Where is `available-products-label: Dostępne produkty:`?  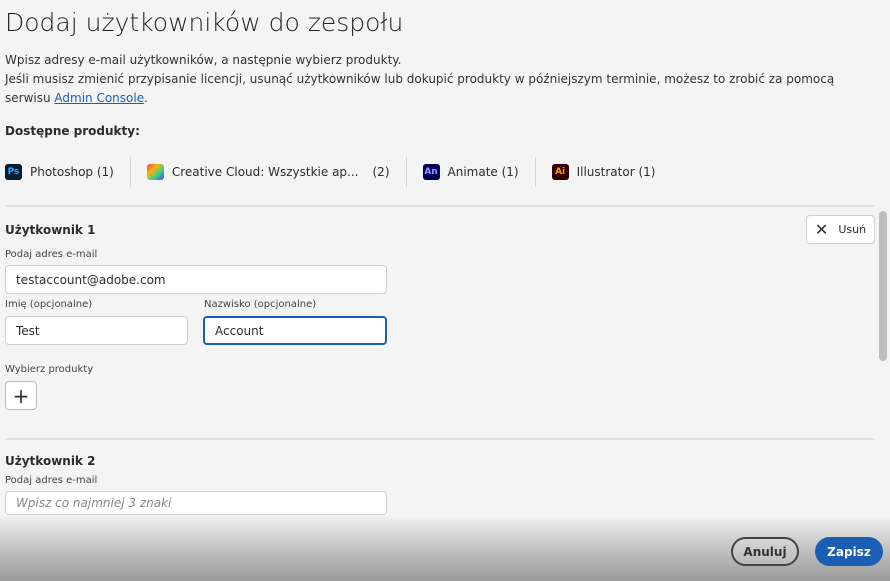
available-products-label: Dostępne produkty: is located at coordinates (72, 131).